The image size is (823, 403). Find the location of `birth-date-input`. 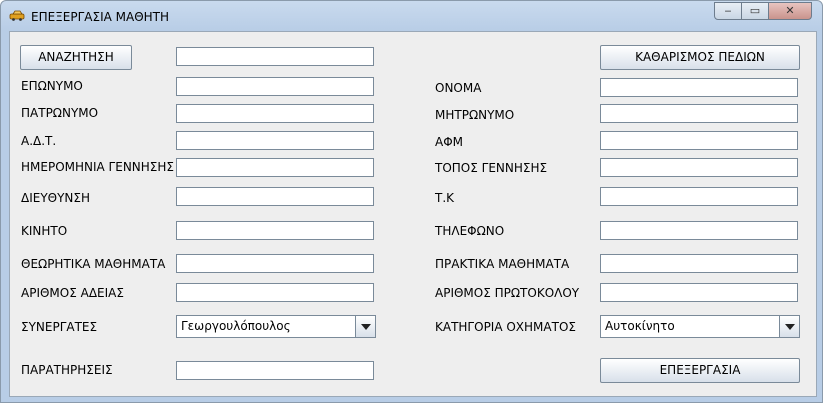

birth-date-input is located at coordinates (275, 167).